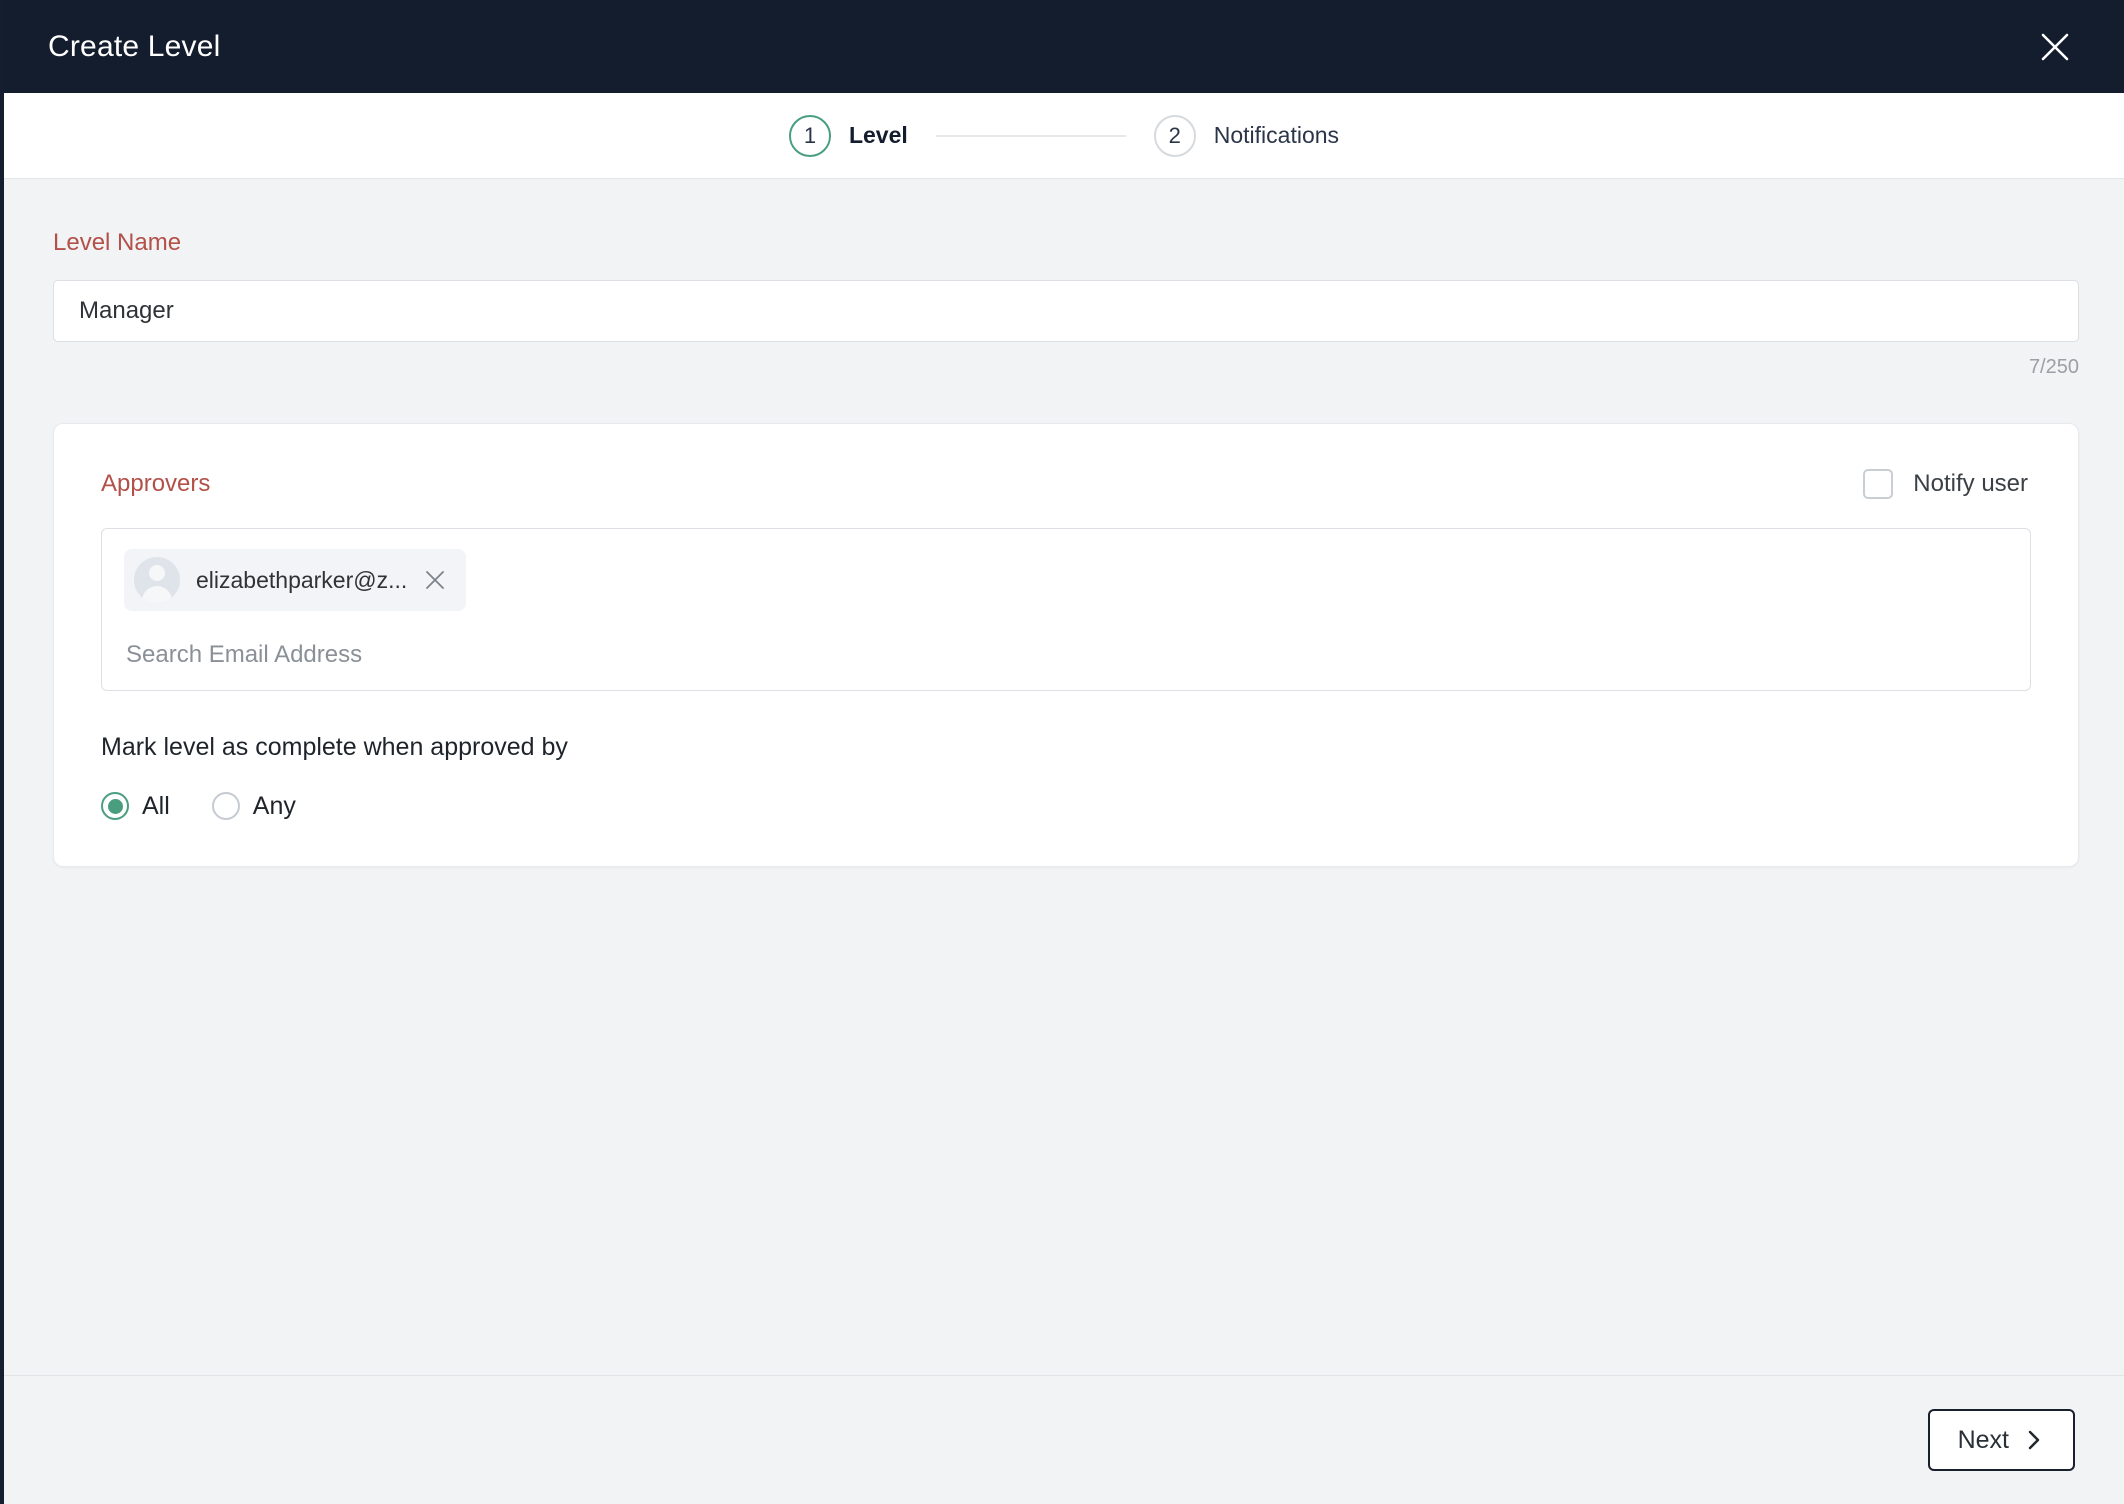 This screenshot has height=1504, width=2124. What do you see at coordinates (334, 747) in the screenshot?
I see `completion-rule-label: Mark level as complete when approved by` at bounding box center [334, 747].